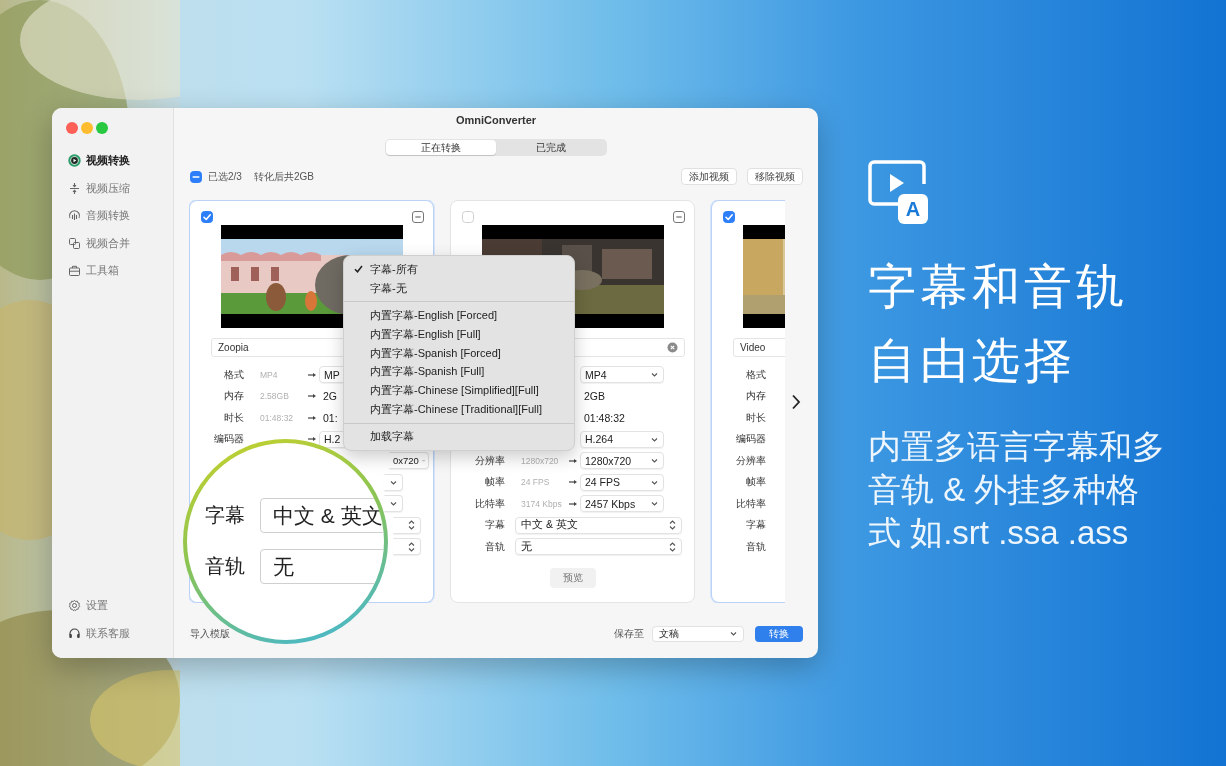 The height and width of the screenshot is (766, 1226). What do you see at coordinates (459, 390) in the screenshot?
I see `menu-item: 内置字幕-Chinese [Simplified][Full]` at bounding box center [459, 390].